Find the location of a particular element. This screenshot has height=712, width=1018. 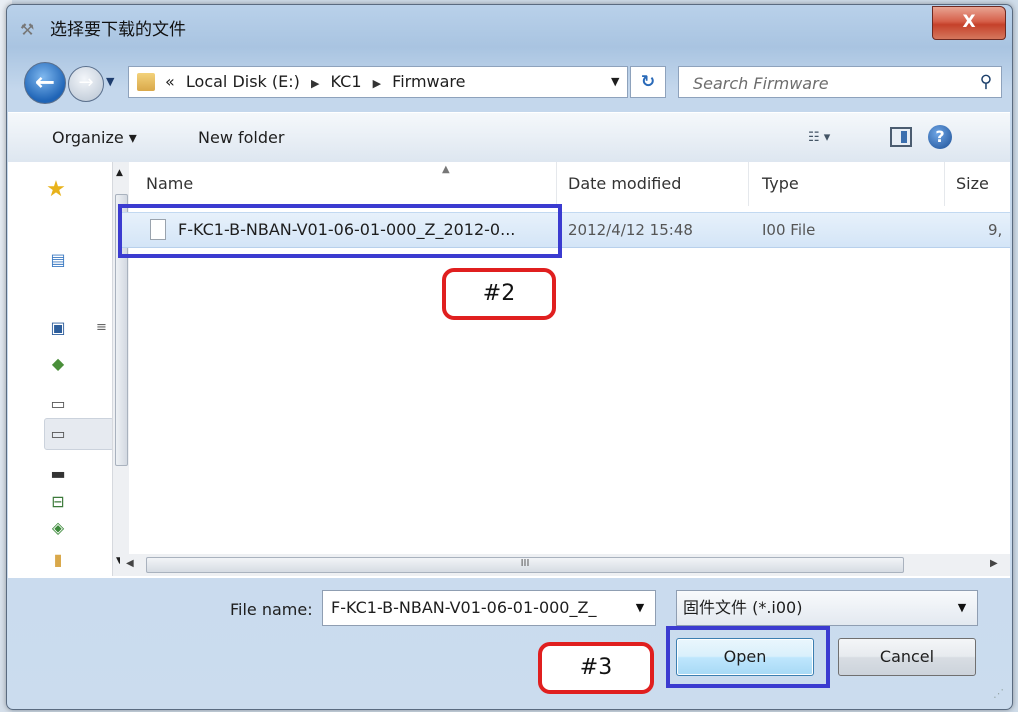

recent-locations-dropdown: ▼ is located at coordinates (113, 82).